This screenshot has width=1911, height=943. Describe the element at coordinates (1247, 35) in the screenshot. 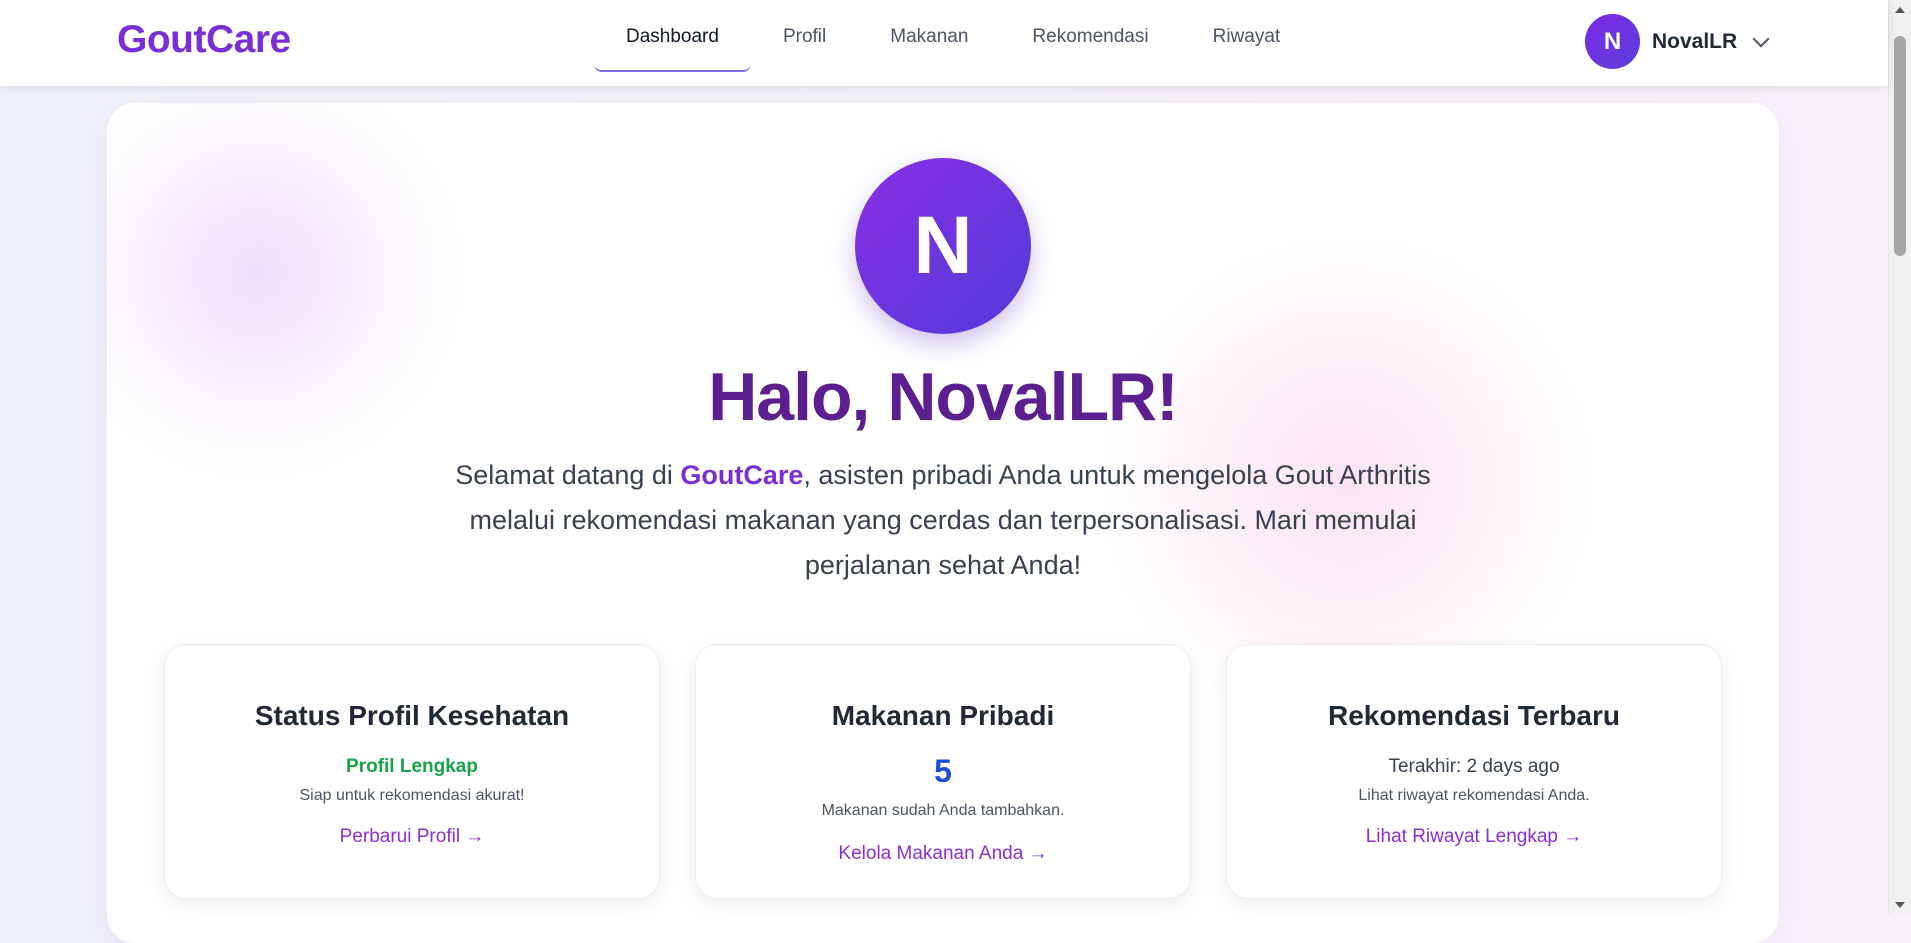

I see `nav-link-riwayat: Riwayat` at that location.